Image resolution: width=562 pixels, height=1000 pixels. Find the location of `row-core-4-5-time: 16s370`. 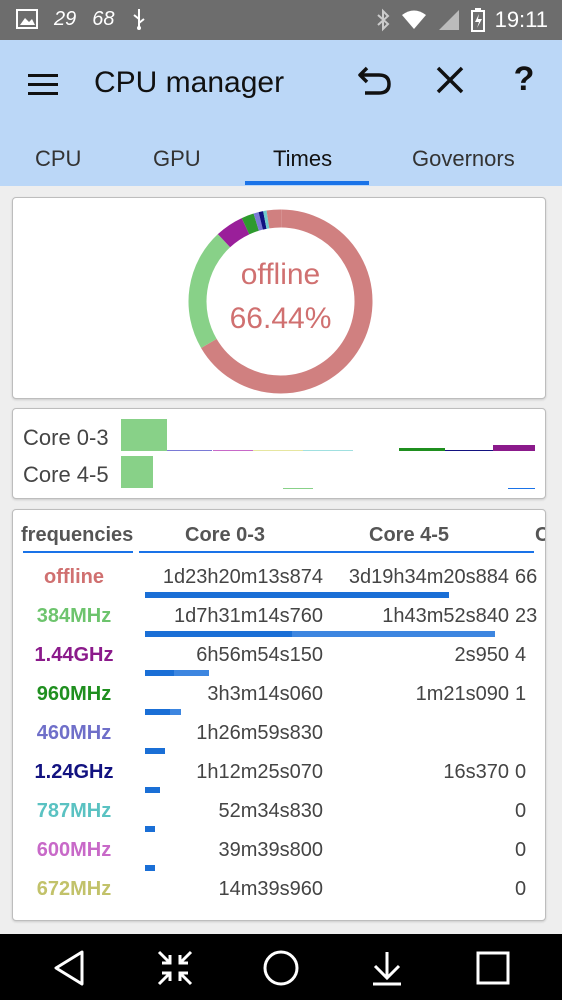

row-core-4-5-time: 16s370 is located at coordinates (476, 772).